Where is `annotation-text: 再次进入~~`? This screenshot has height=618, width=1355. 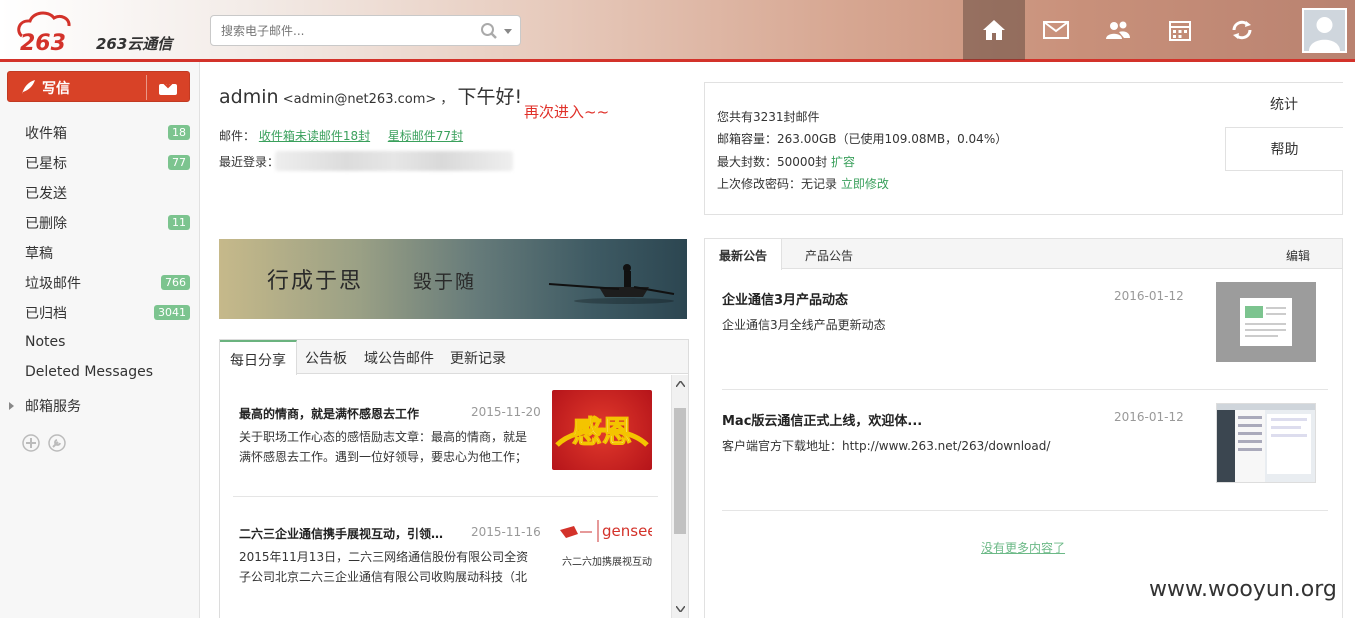 annotation-text: 再次进入~~ is located at coordinates (567, 112).